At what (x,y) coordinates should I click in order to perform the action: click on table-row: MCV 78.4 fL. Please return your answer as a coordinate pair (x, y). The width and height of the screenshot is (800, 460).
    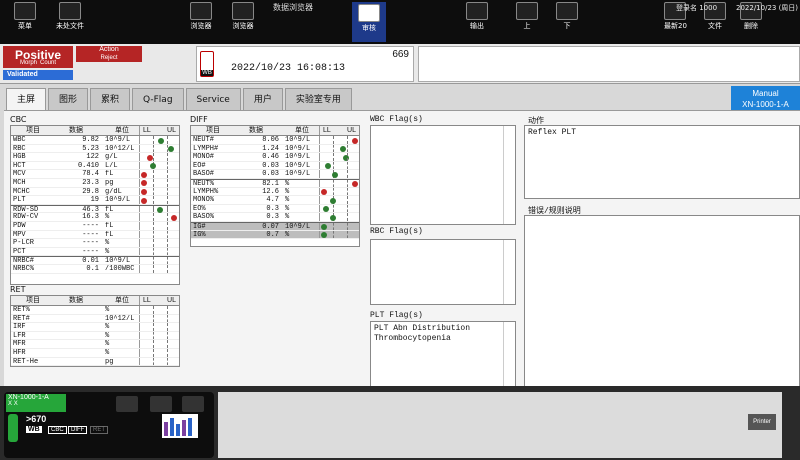
    Looking at the image, I should click on (95, 174).